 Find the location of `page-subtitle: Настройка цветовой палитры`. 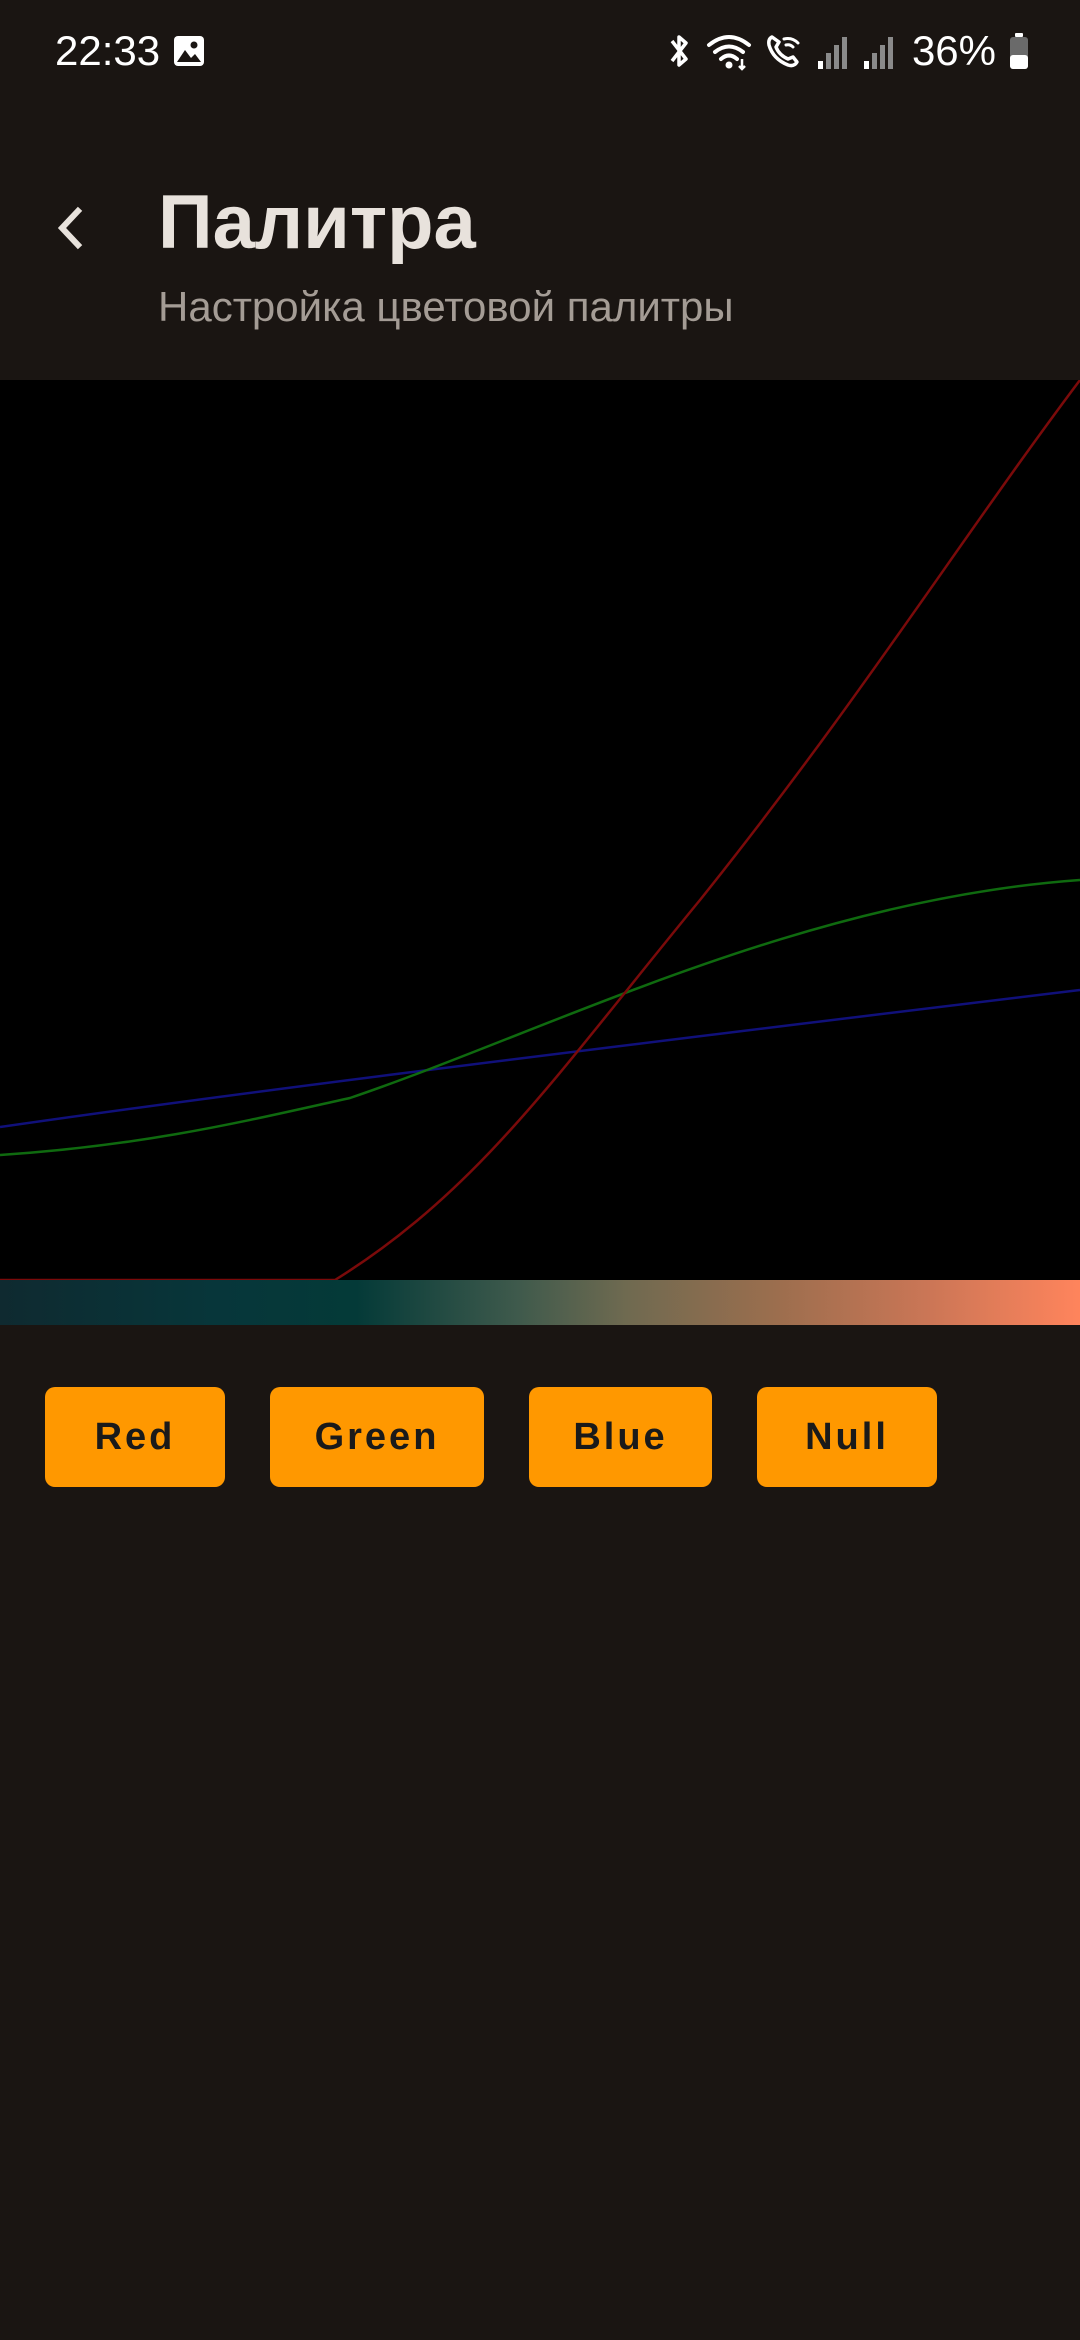

page-subtitle: Настройка цветовой палитры is located at coordinates (446, 306).